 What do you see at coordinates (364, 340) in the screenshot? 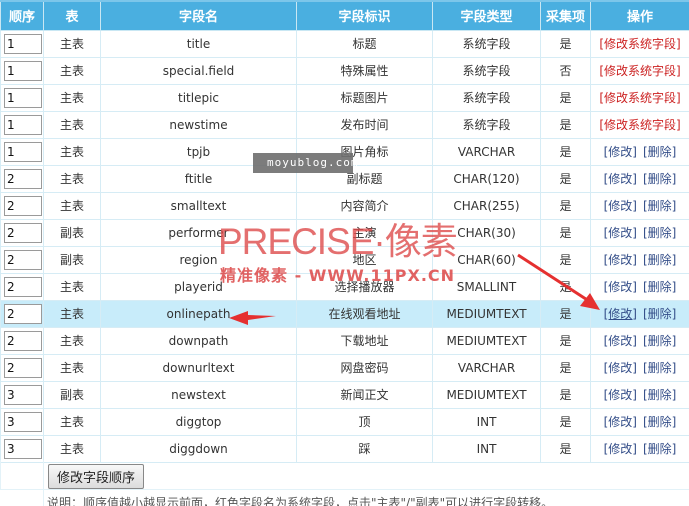
I see `field-label-cell: 下载地址` at bounding box center [364, 340].